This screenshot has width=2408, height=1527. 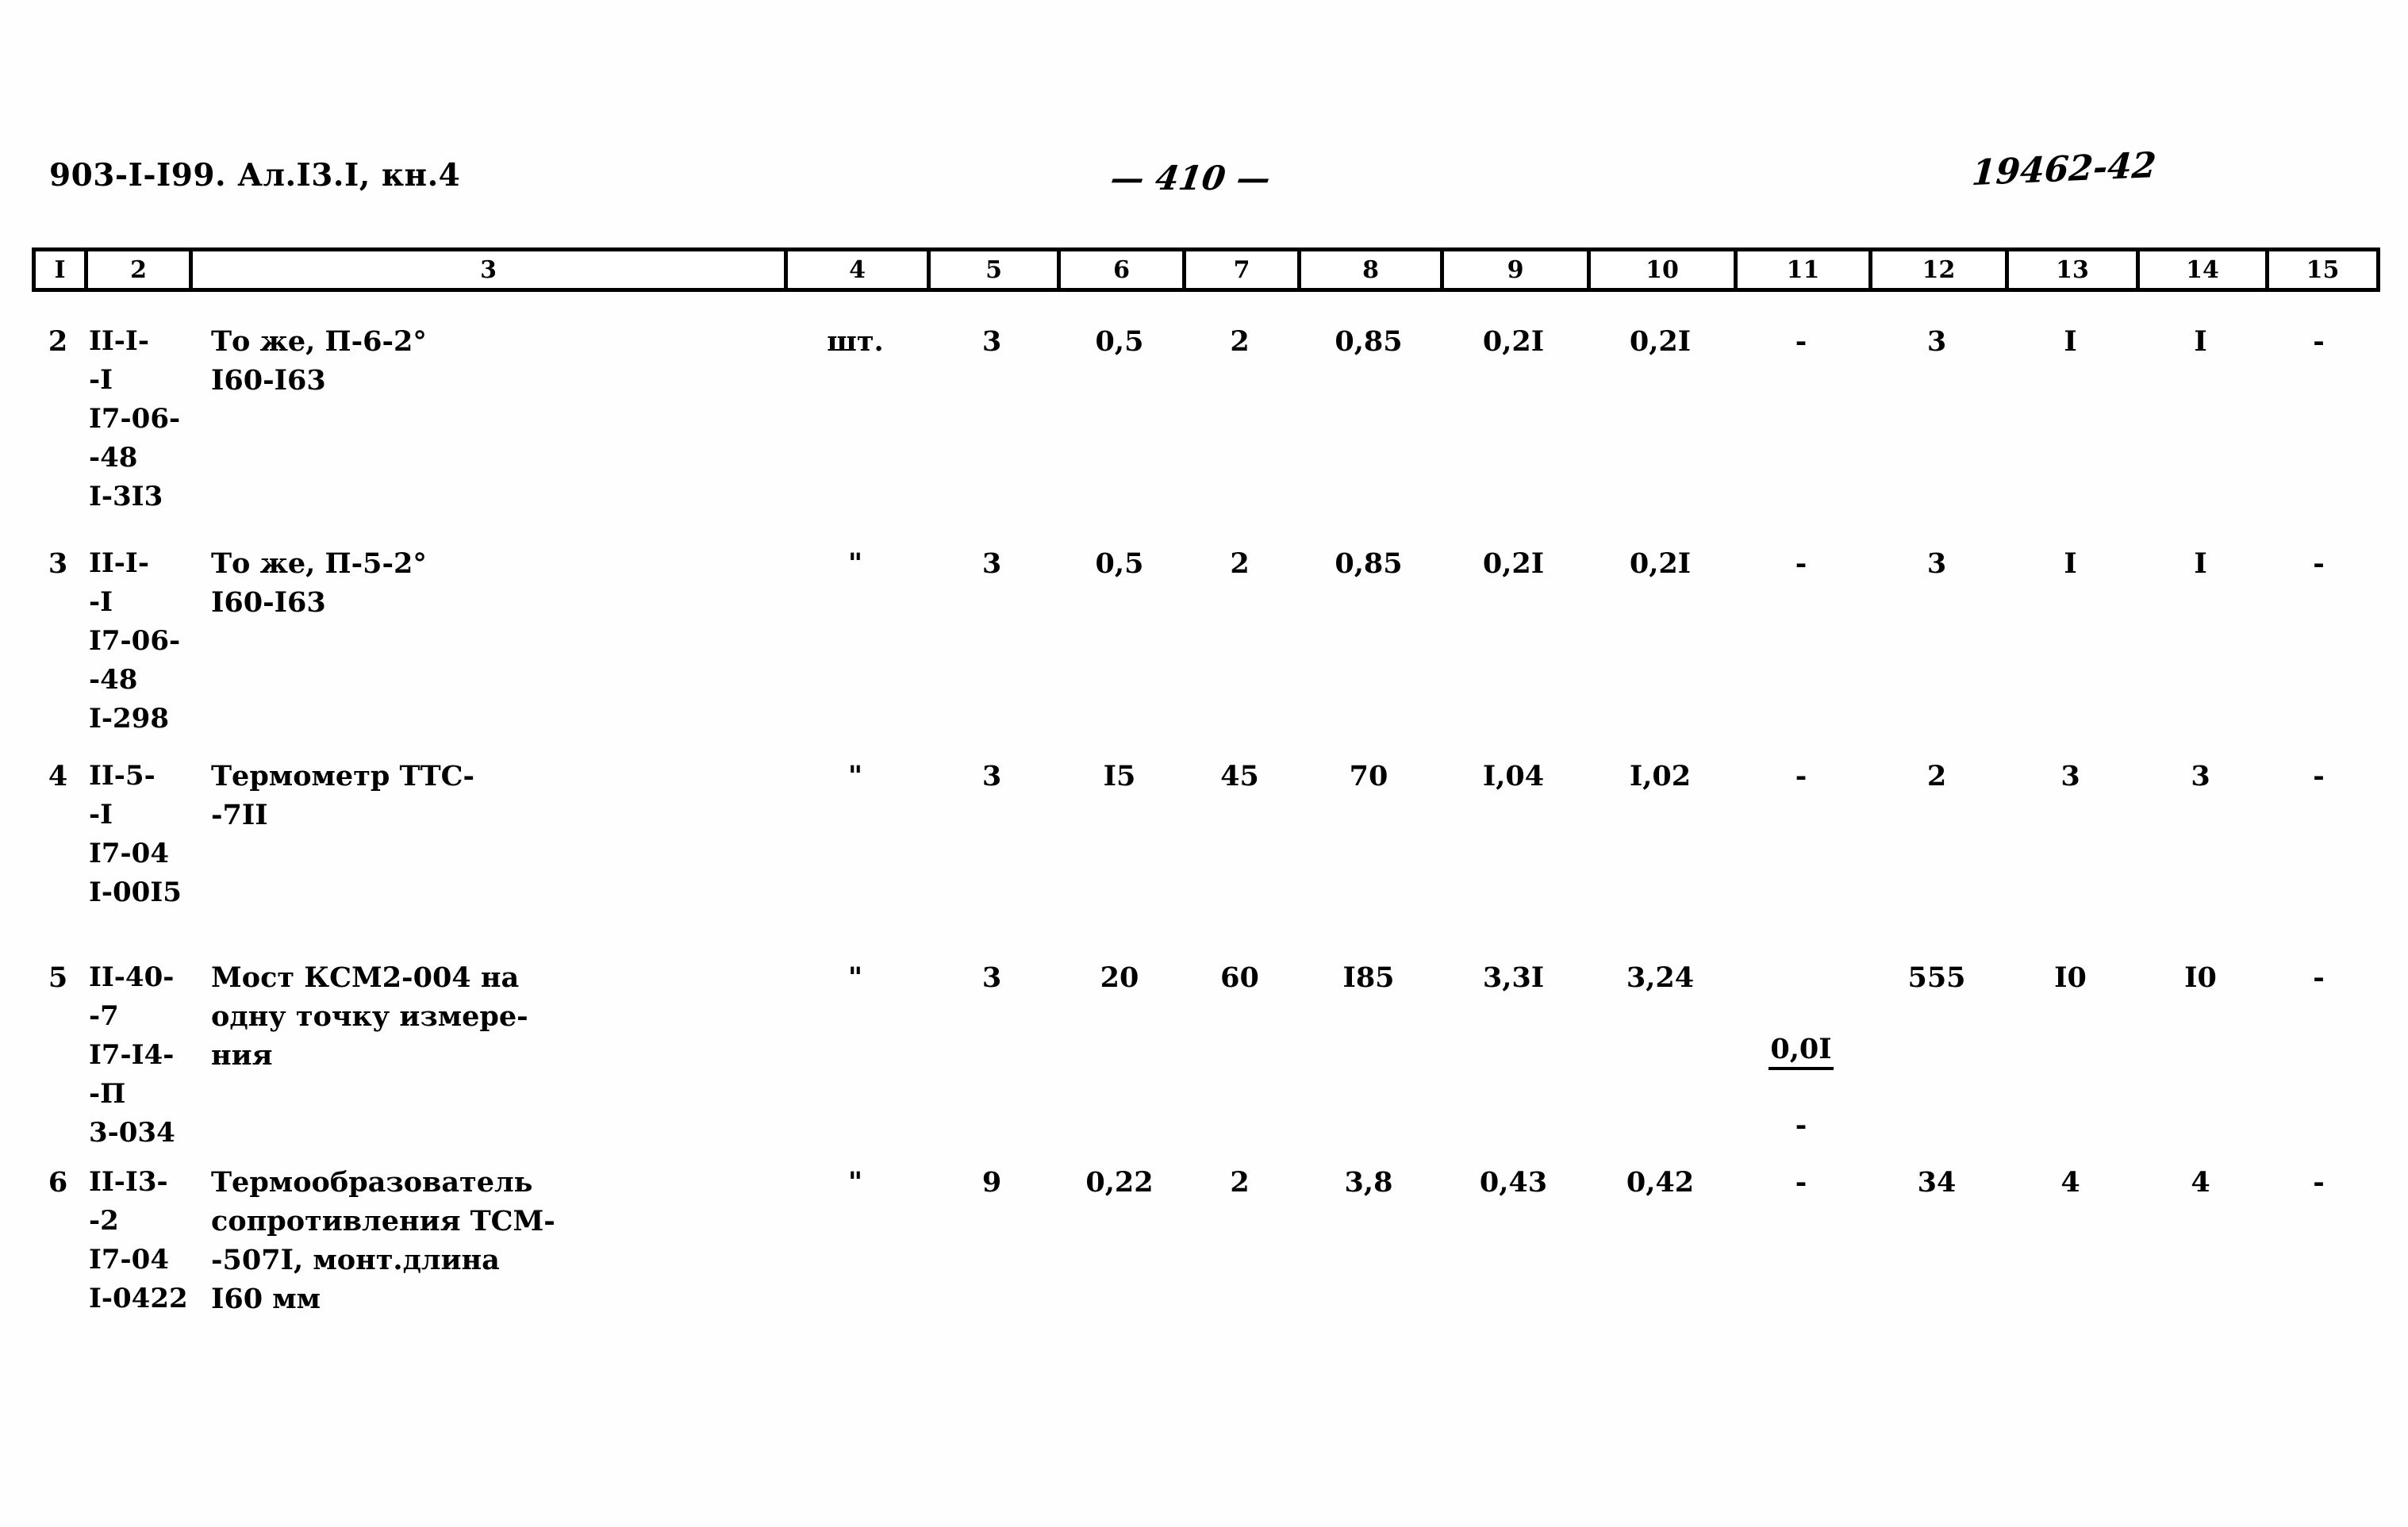 What do you see at coordinates (1937, 1182) in the screenshot?
I see `row-value-12: 34` at bounding box center [1937, 1182].